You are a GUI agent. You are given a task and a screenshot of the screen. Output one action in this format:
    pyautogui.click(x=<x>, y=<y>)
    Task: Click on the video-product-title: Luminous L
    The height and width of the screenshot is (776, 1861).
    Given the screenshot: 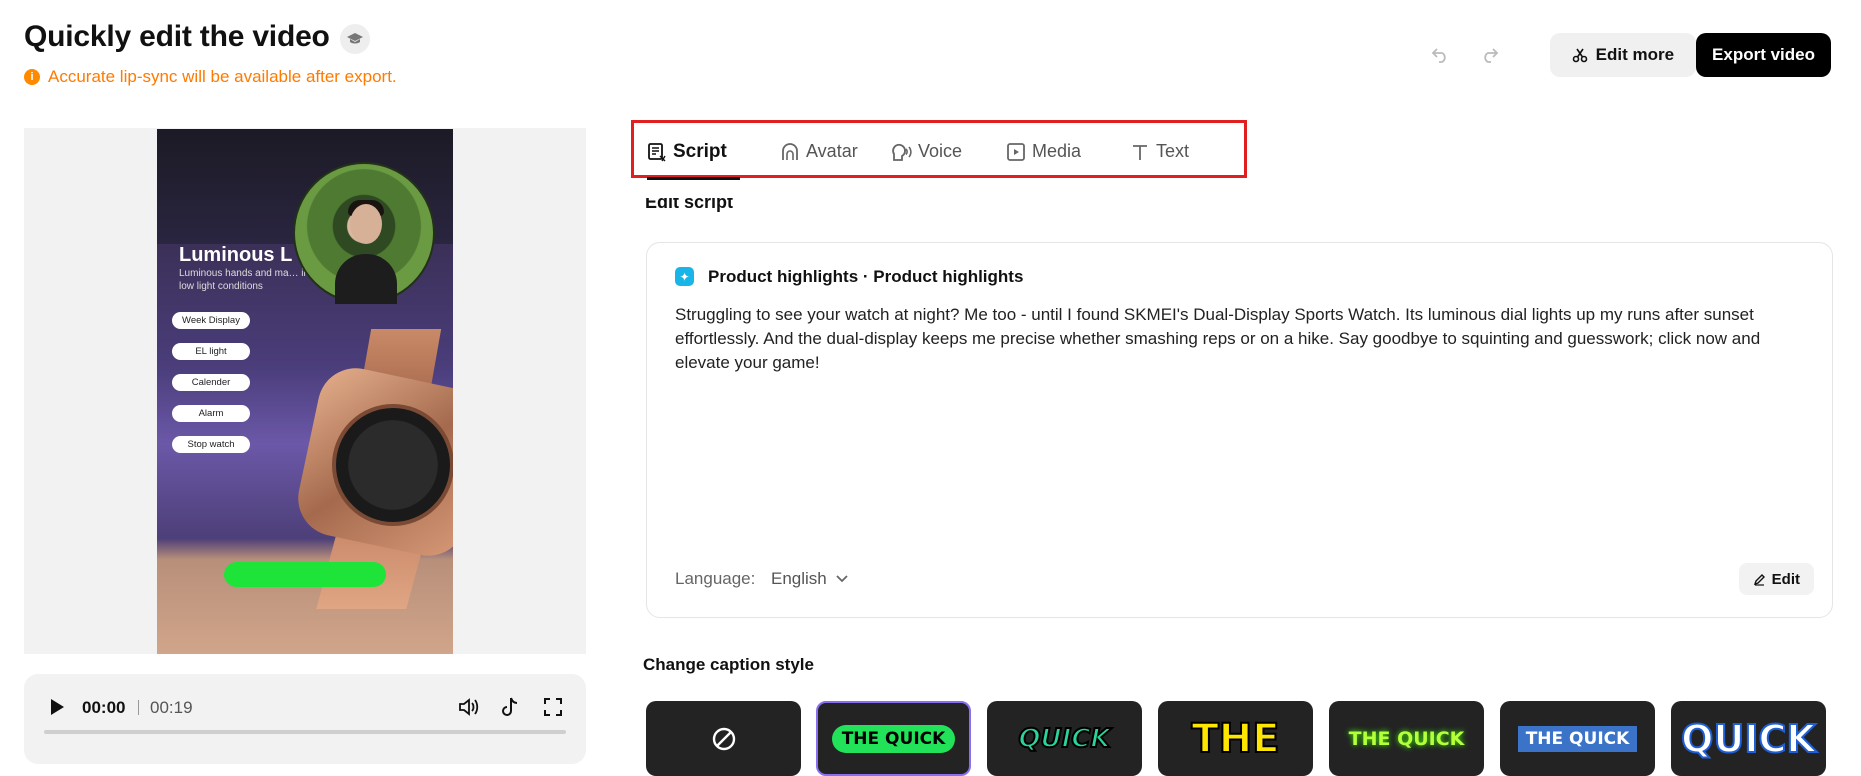 What is the action you would take?
    pyautogui.click(x=236, y=255)
    